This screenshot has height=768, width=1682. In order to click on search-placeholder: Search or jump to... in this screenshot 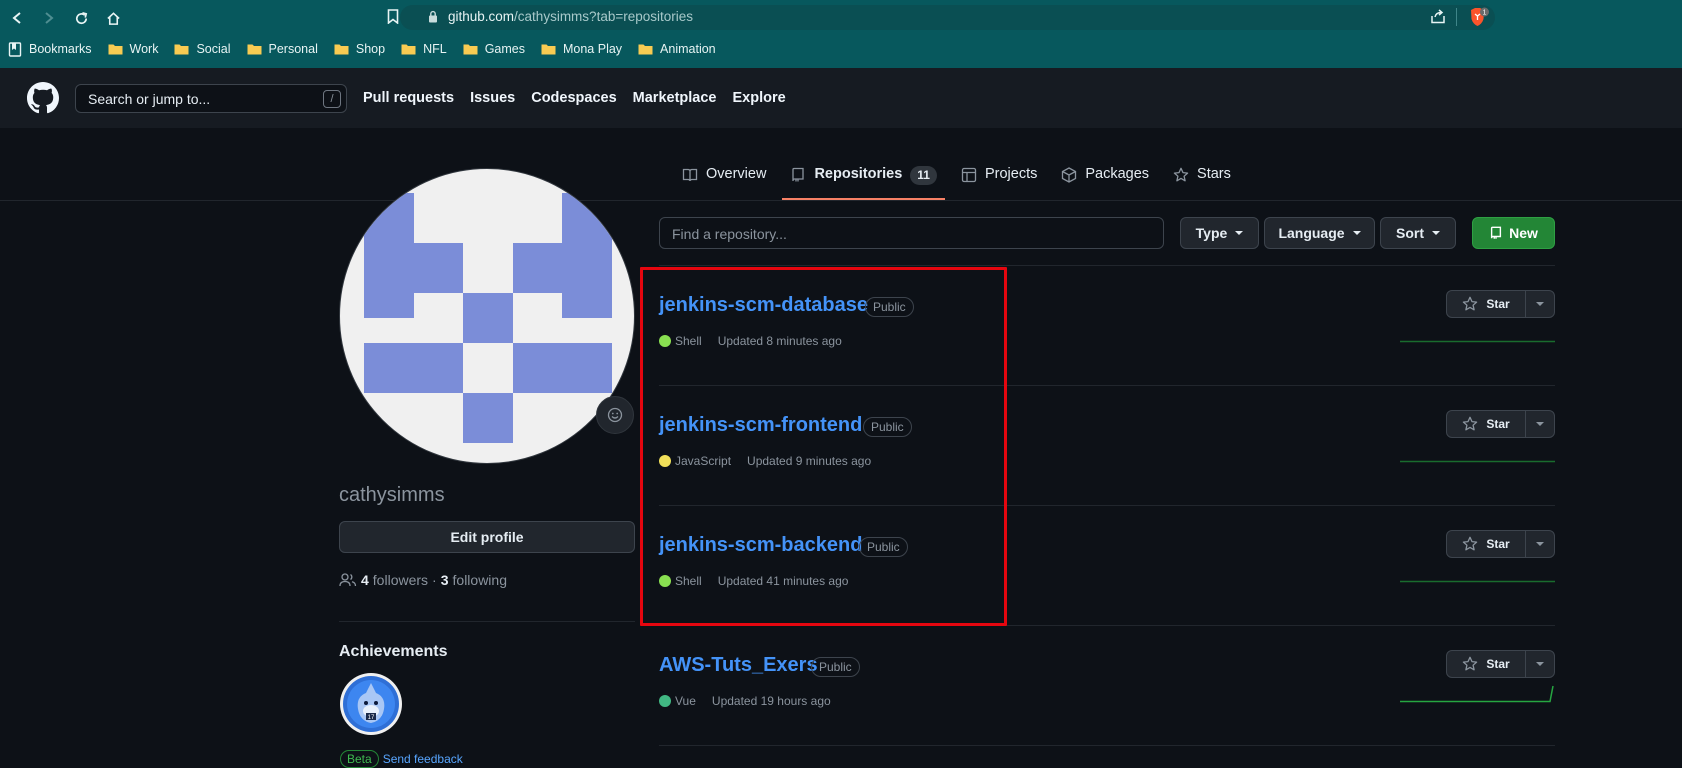, I will do `click(149, 99)`.